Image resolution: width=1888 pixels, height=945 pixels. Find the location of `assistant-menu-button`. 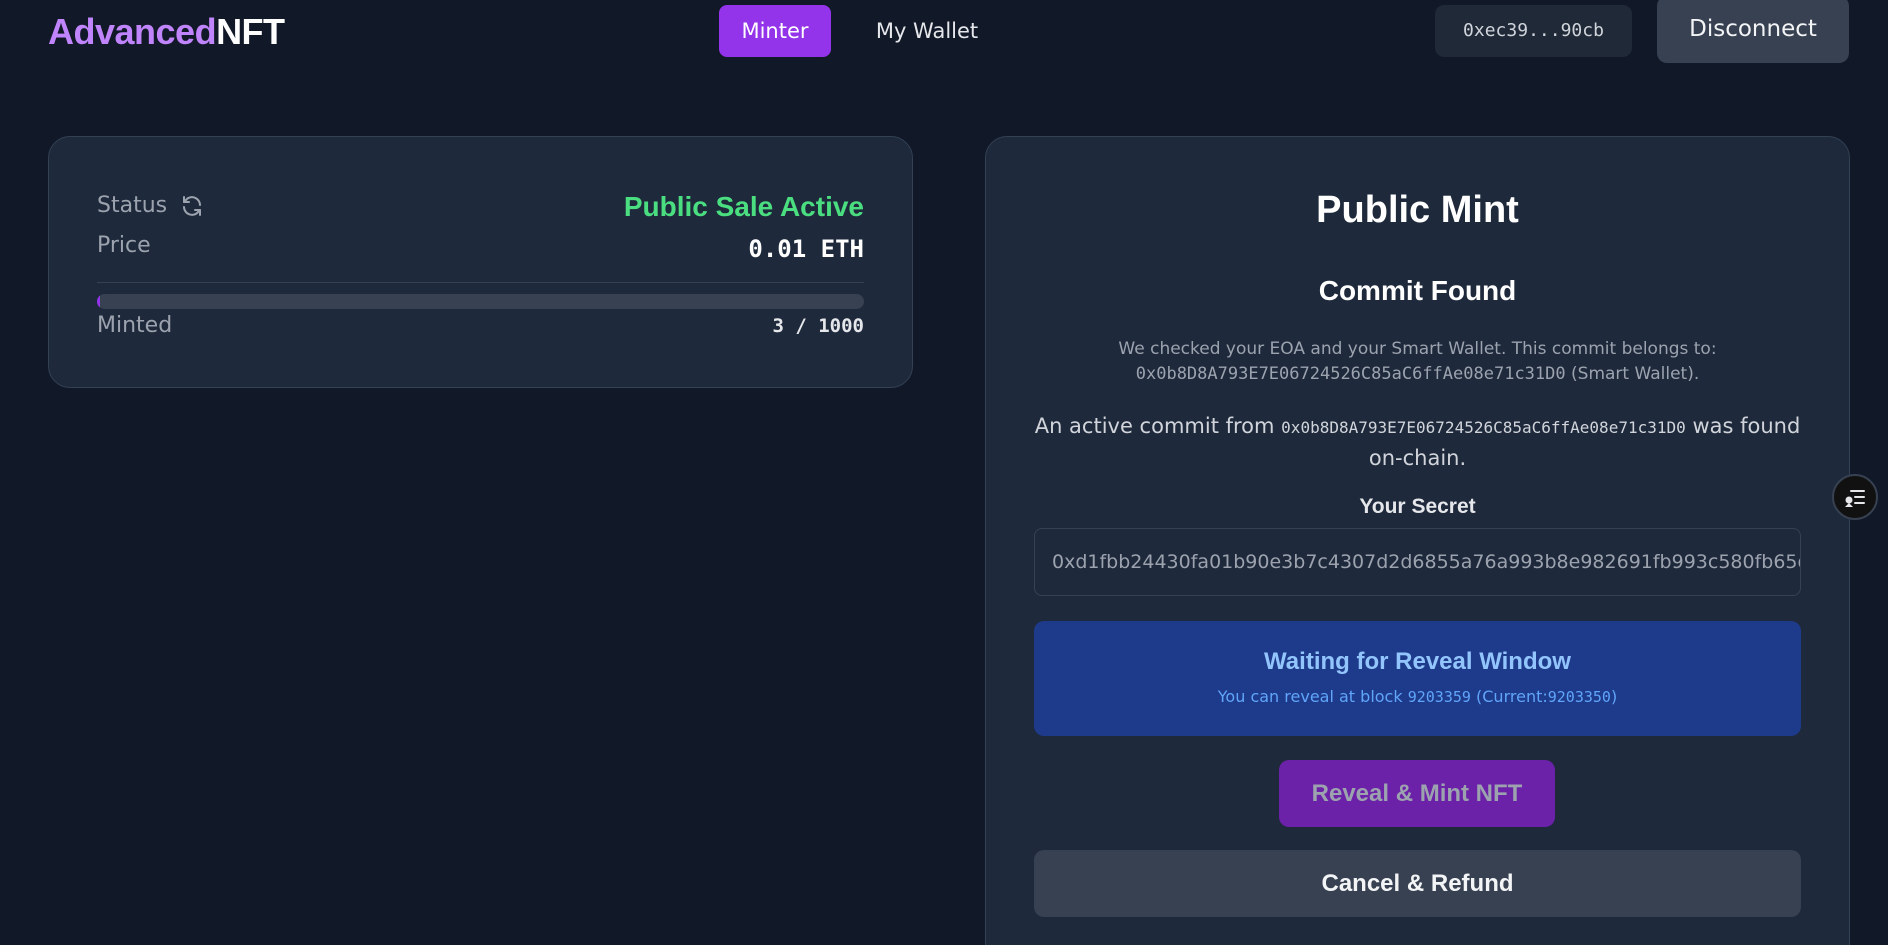

assistant-menu-button is located at coordinates (1855, 497).